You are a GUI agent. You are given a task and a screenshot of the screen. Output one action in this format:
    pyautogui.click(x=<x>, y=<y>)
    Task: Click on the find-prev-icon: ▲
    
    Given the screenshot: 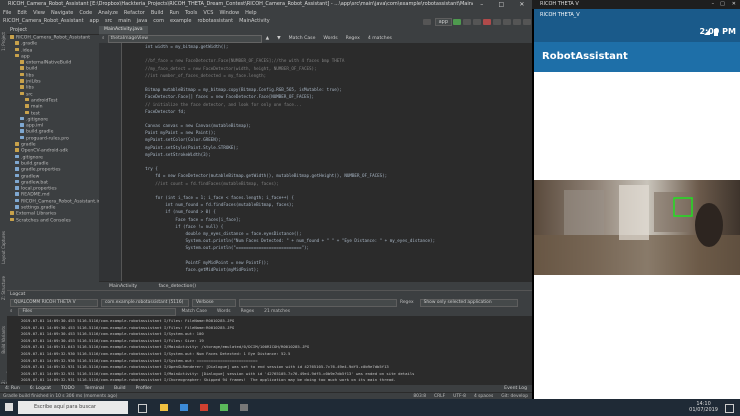 What is the action you would take?
    pyautogui.click(x=268, y=38)
    